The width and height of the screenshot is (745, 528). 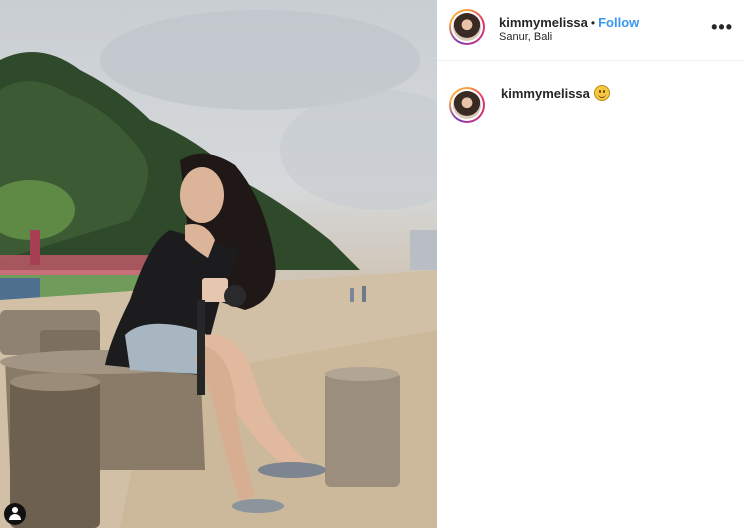 What do you see at coordinates (543, 22) in the screenshot?
I see `header-username: kimmymelissa` at bounding box center [543, 22].